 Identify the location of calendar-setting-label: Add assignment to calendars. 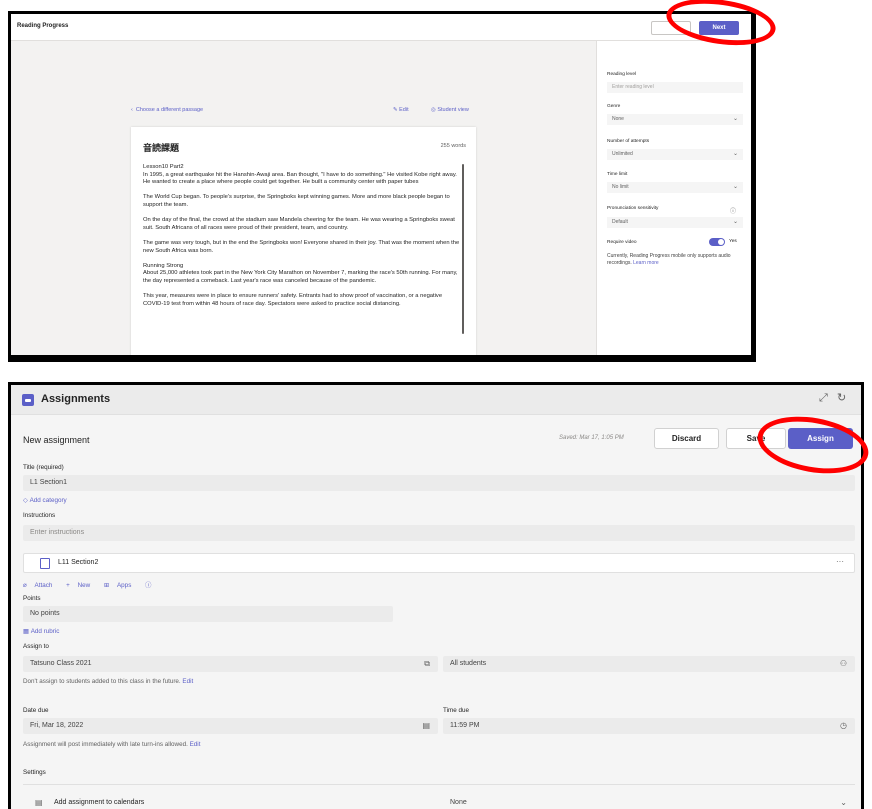
(99, 802).